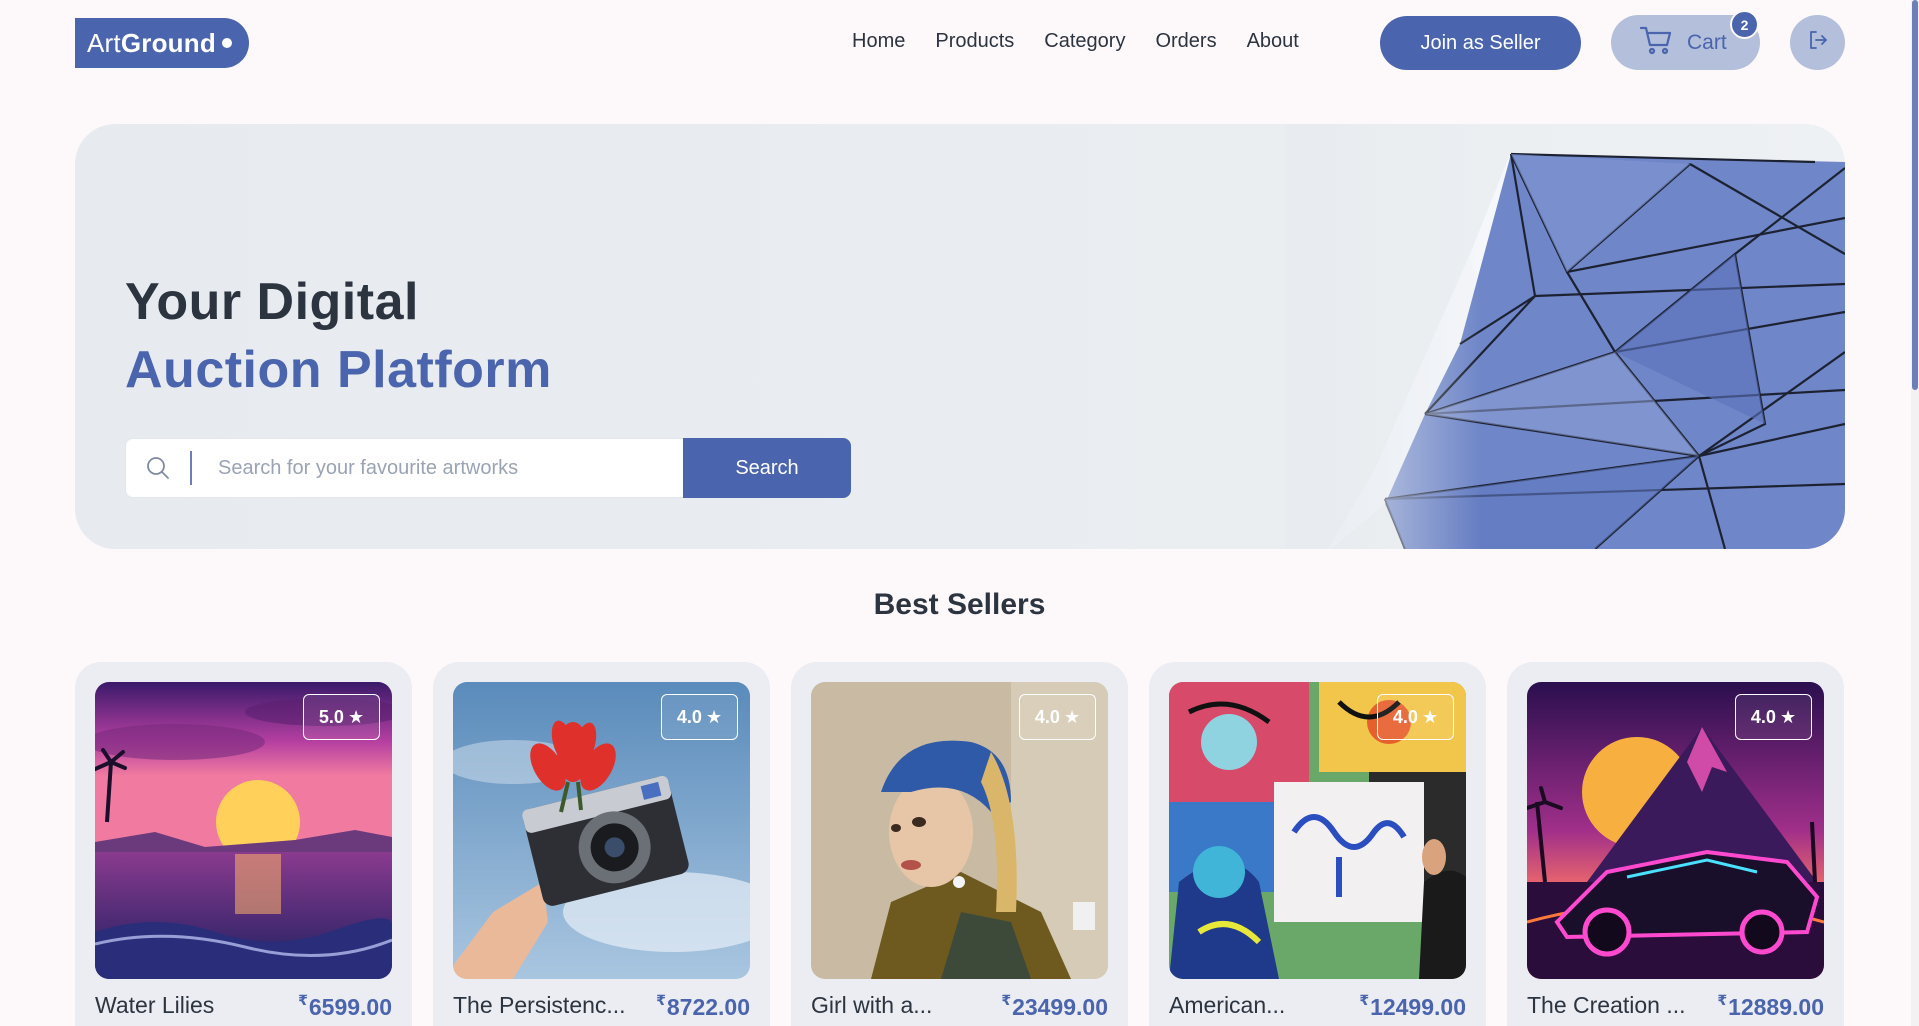  Describe the element at coordinates (350, 1007) in the screenshot. I see `price-value: 6599.00` at that location.